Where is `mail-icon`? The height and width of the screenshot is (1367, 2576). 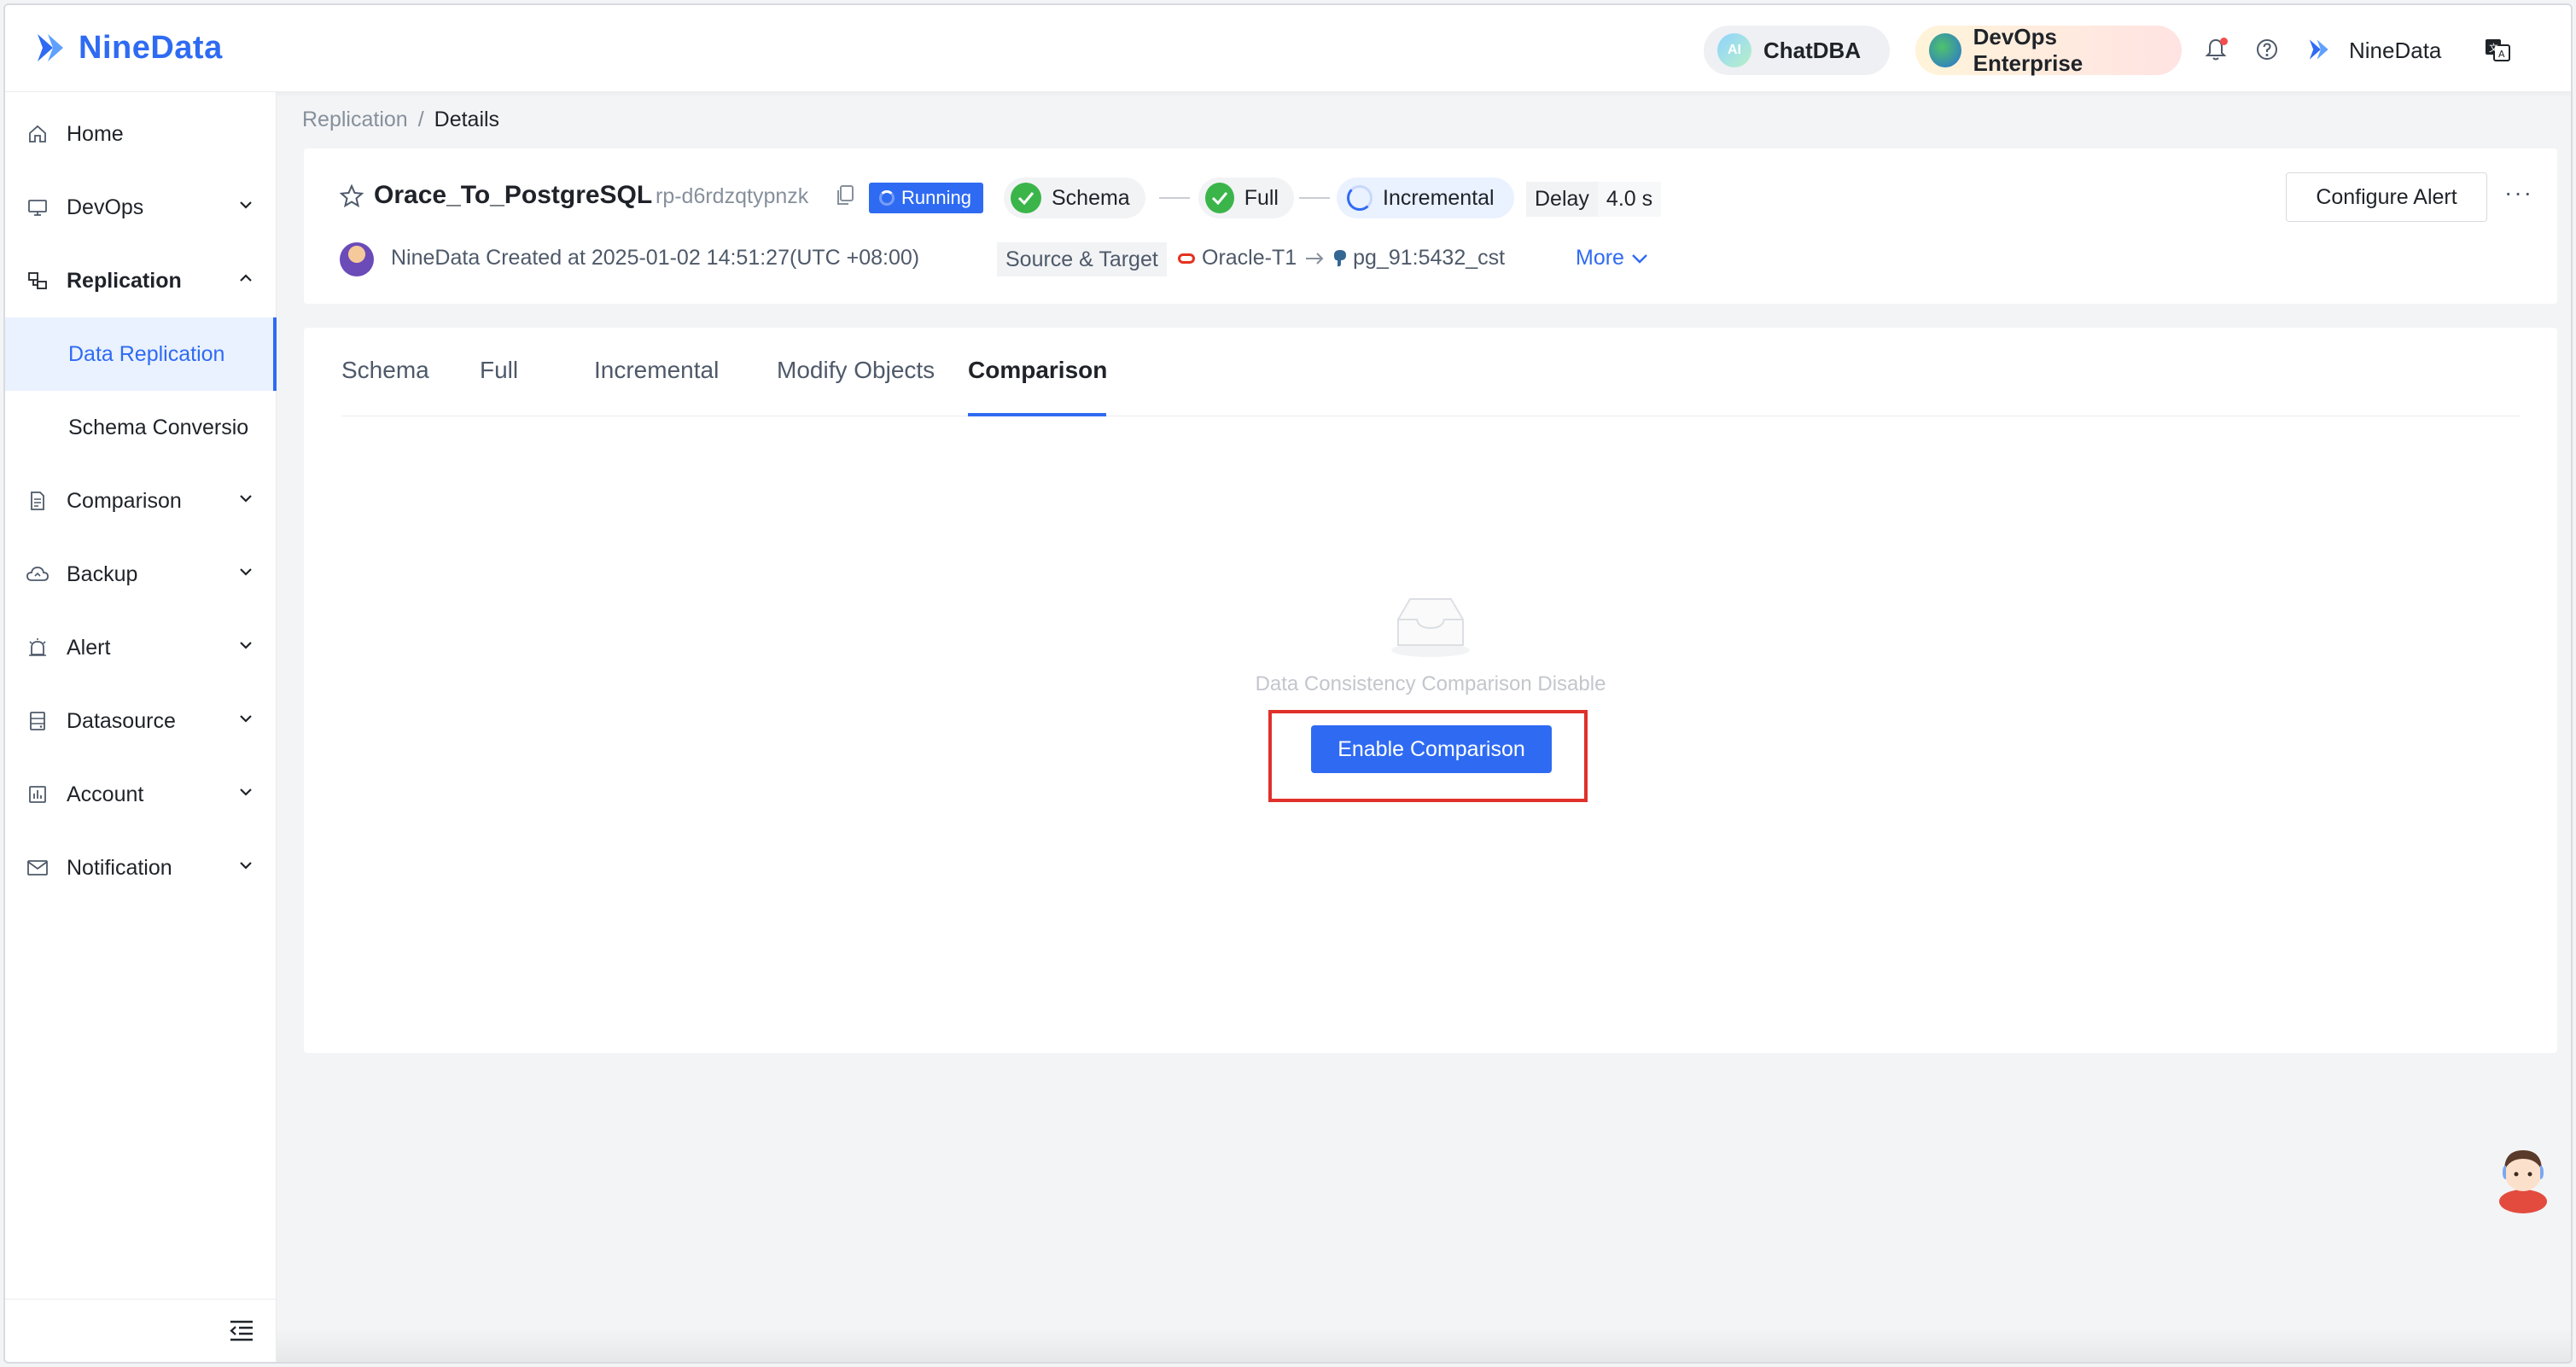
mail-icon is located at coordinates (38, 868).